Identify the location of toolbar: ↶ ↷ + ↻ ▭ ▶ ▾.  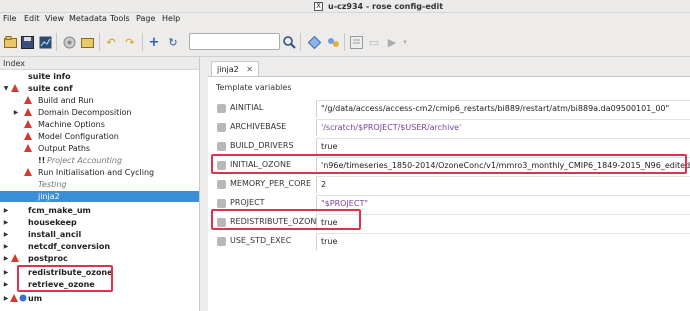
(345, 42).